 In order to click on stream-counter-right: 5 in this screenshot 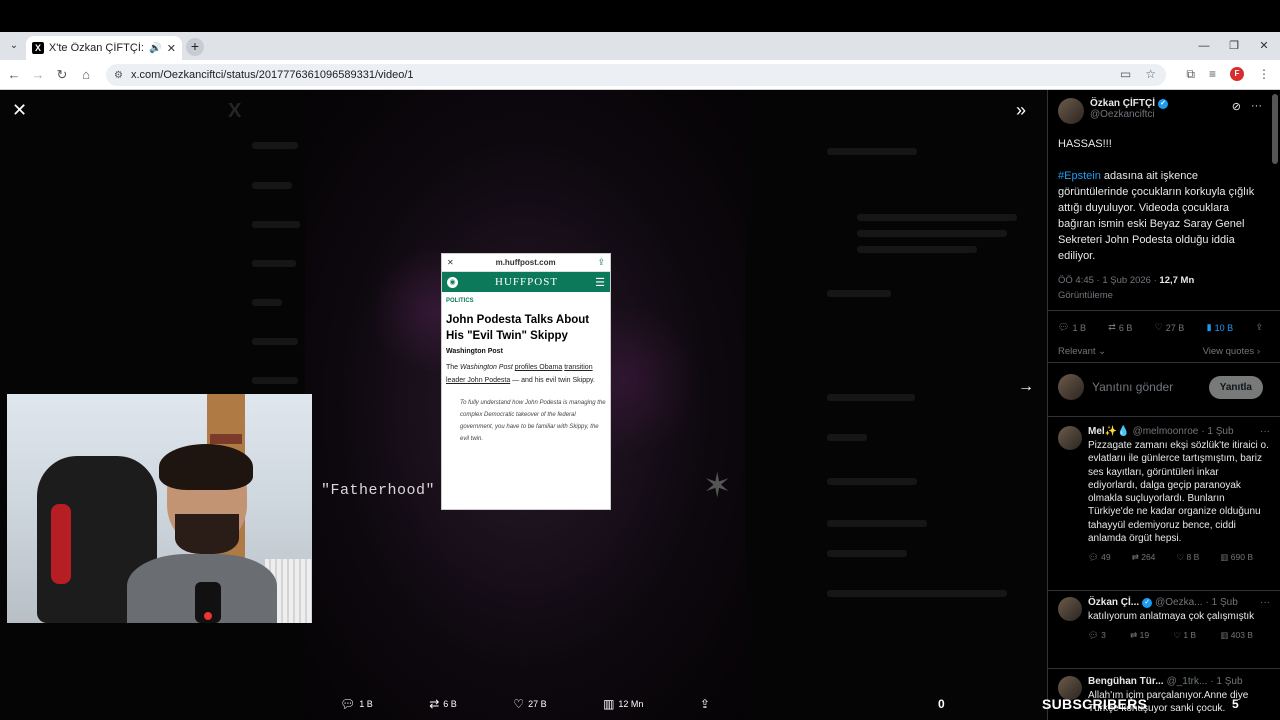, I will do `click(1235, 704)`.